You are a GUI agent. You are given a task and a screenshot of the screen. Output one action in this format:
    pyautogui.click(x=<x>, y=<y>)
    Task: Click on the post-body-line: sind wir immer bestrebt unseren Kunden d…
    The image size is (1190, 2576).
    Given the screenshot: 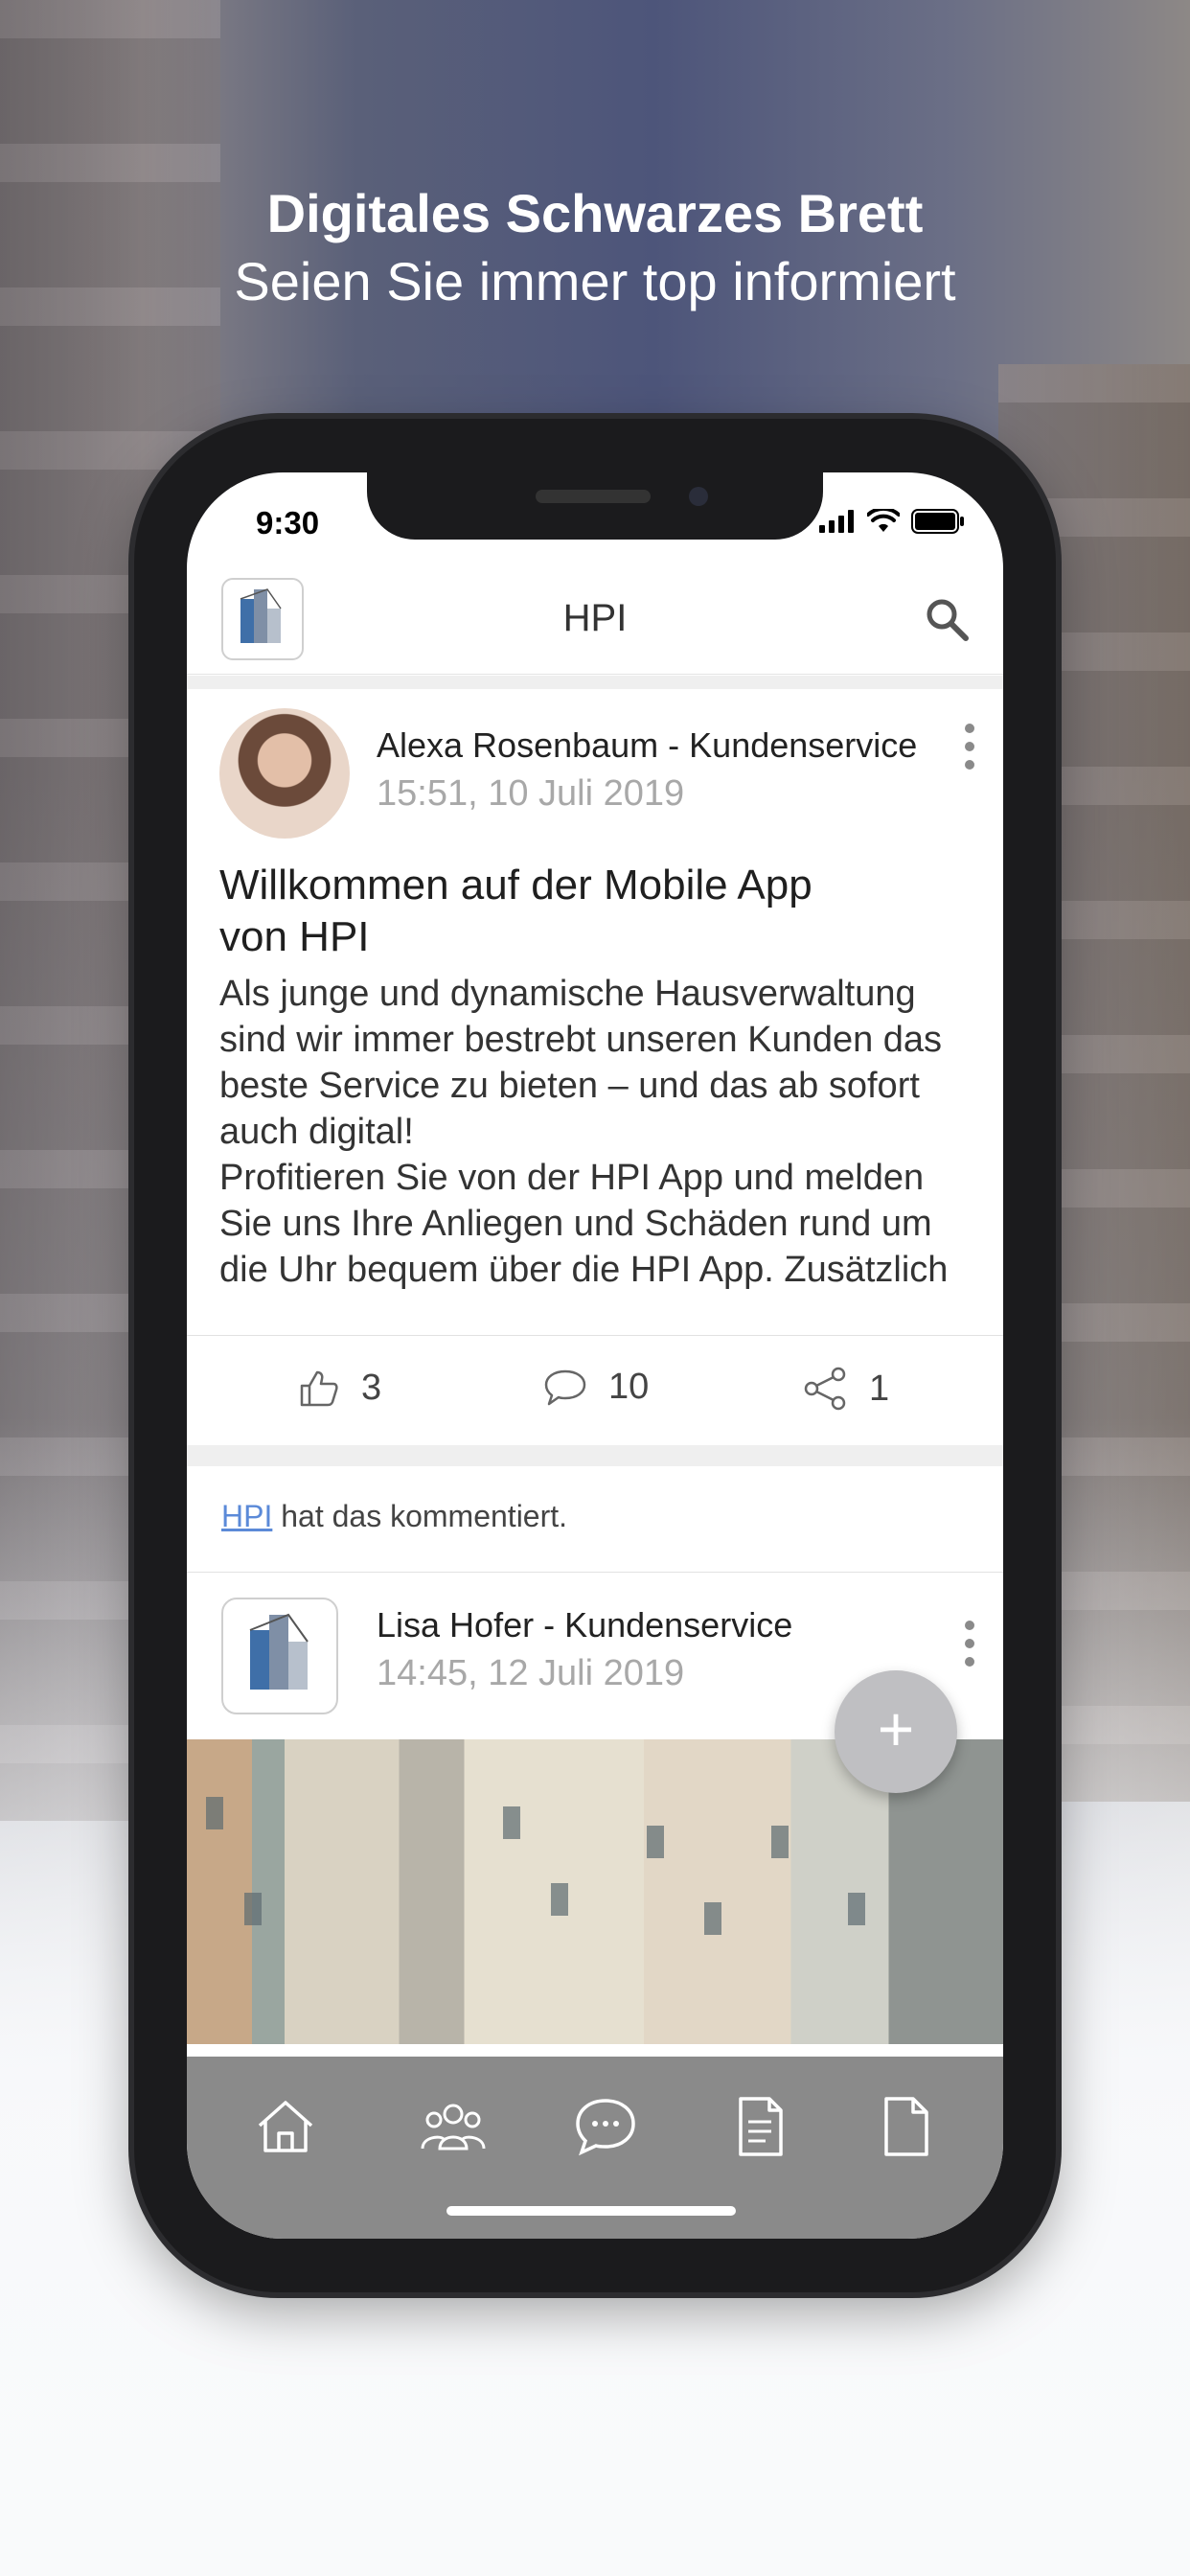 What is the action you would take?
    pyautogui.click(x=581, y=1040)
    